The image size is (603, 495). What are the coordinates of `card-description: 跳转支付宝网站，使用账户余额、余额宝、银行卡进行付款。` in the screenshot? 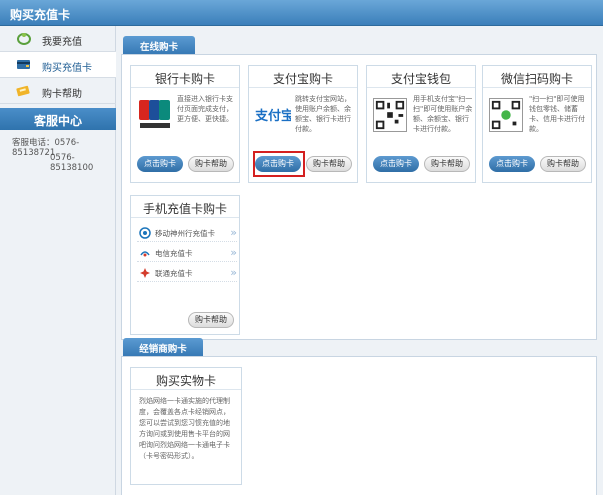 It's located at (323, 114).